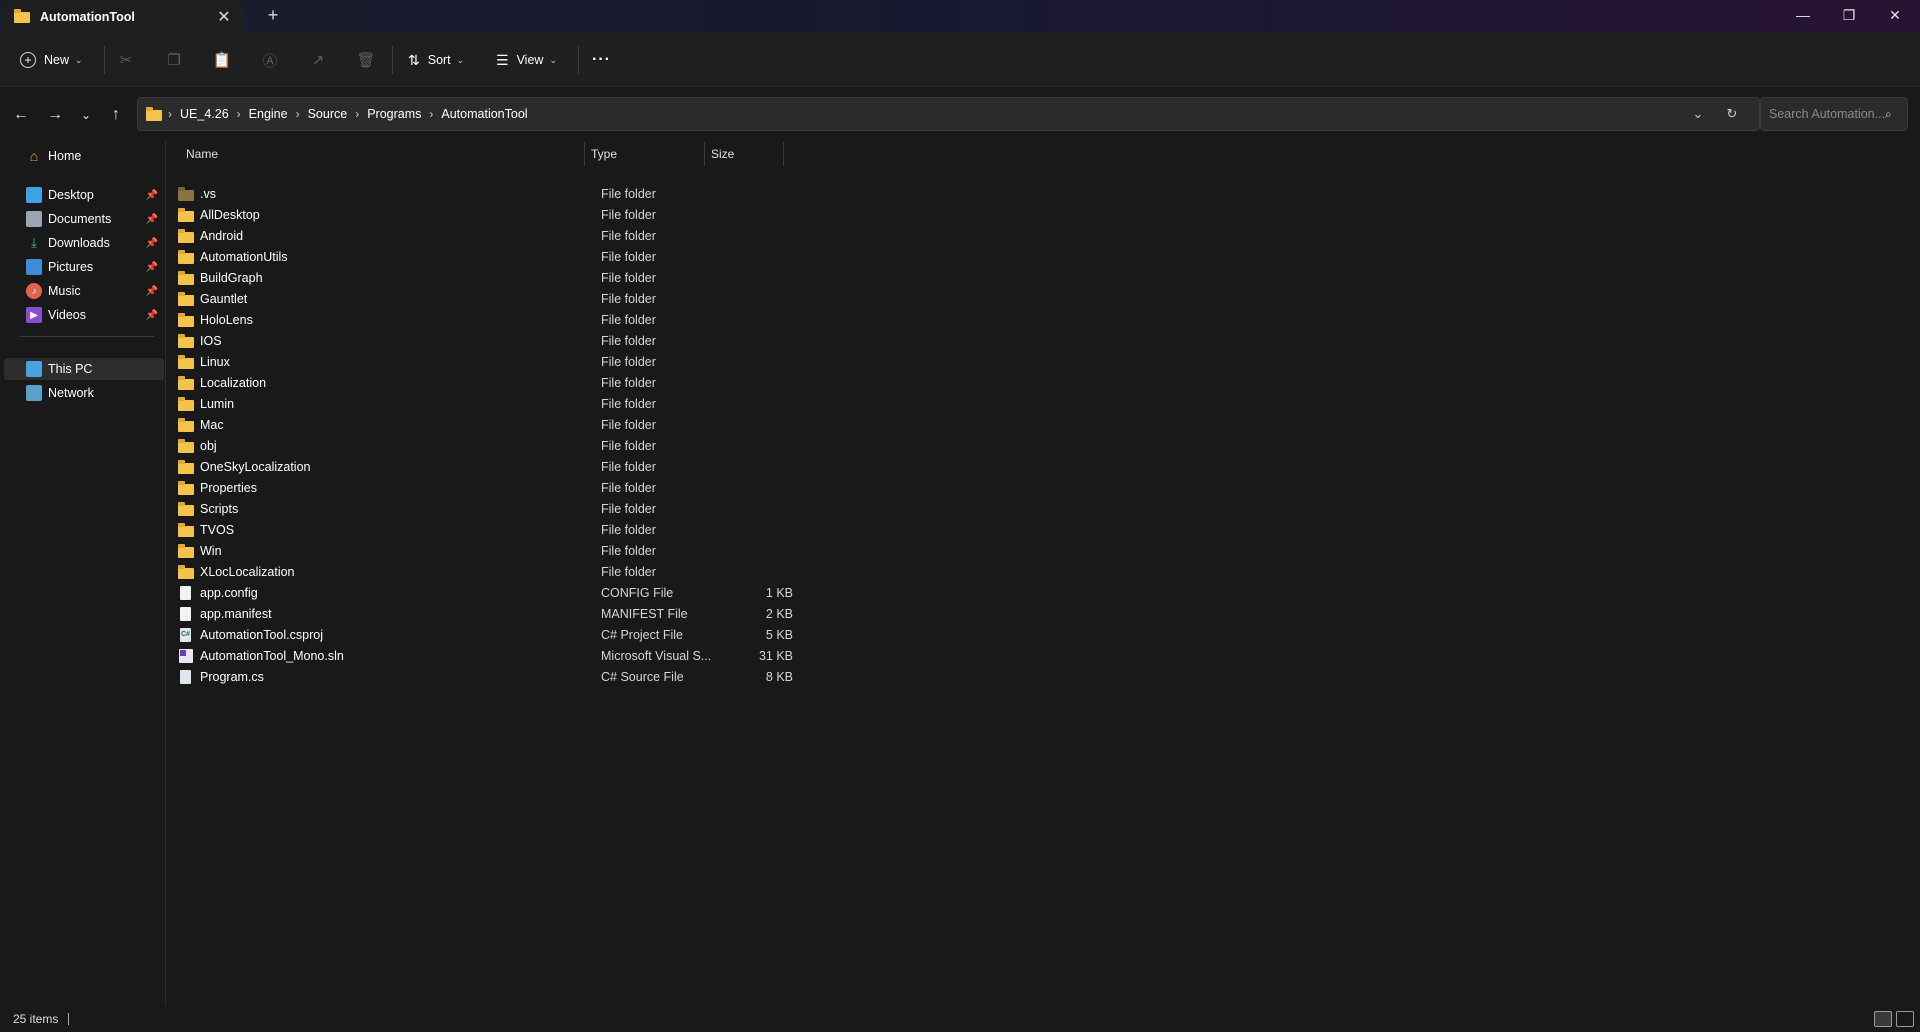  I want to click on search-box: ⌕, so click(1834, 114).